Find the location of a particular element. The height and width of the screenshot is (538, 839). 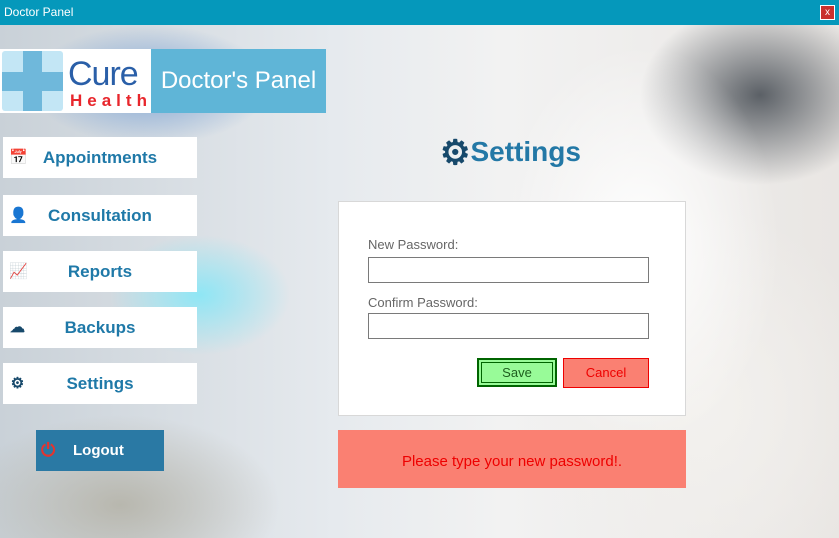

nav-appointments: 📅 Appointments is located at coordinates (100, 157).